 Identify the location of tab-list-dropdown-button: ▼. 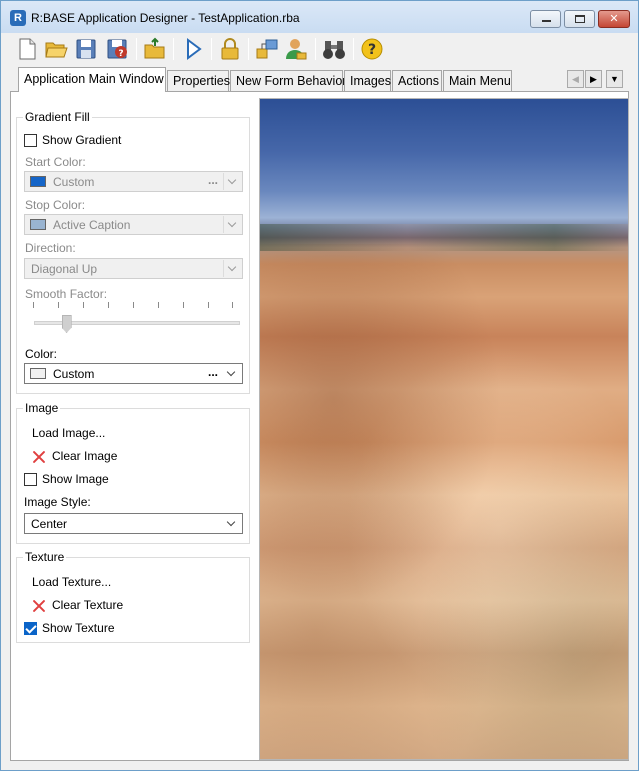
(614, 79).